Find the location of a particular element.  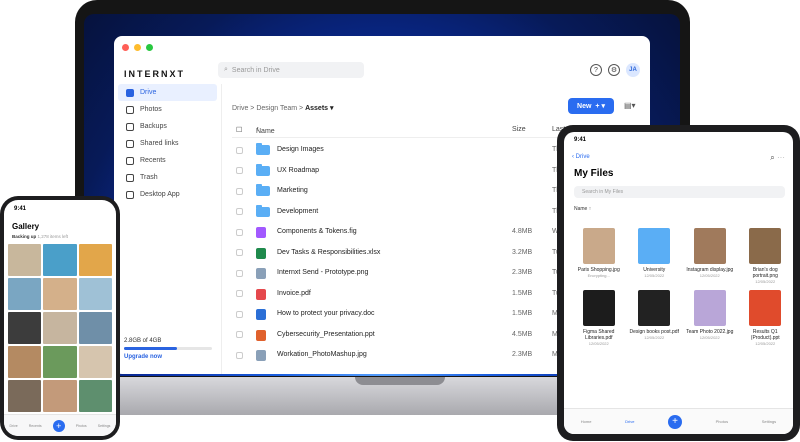

tab-home: Home is located at coordinates (586, 421).